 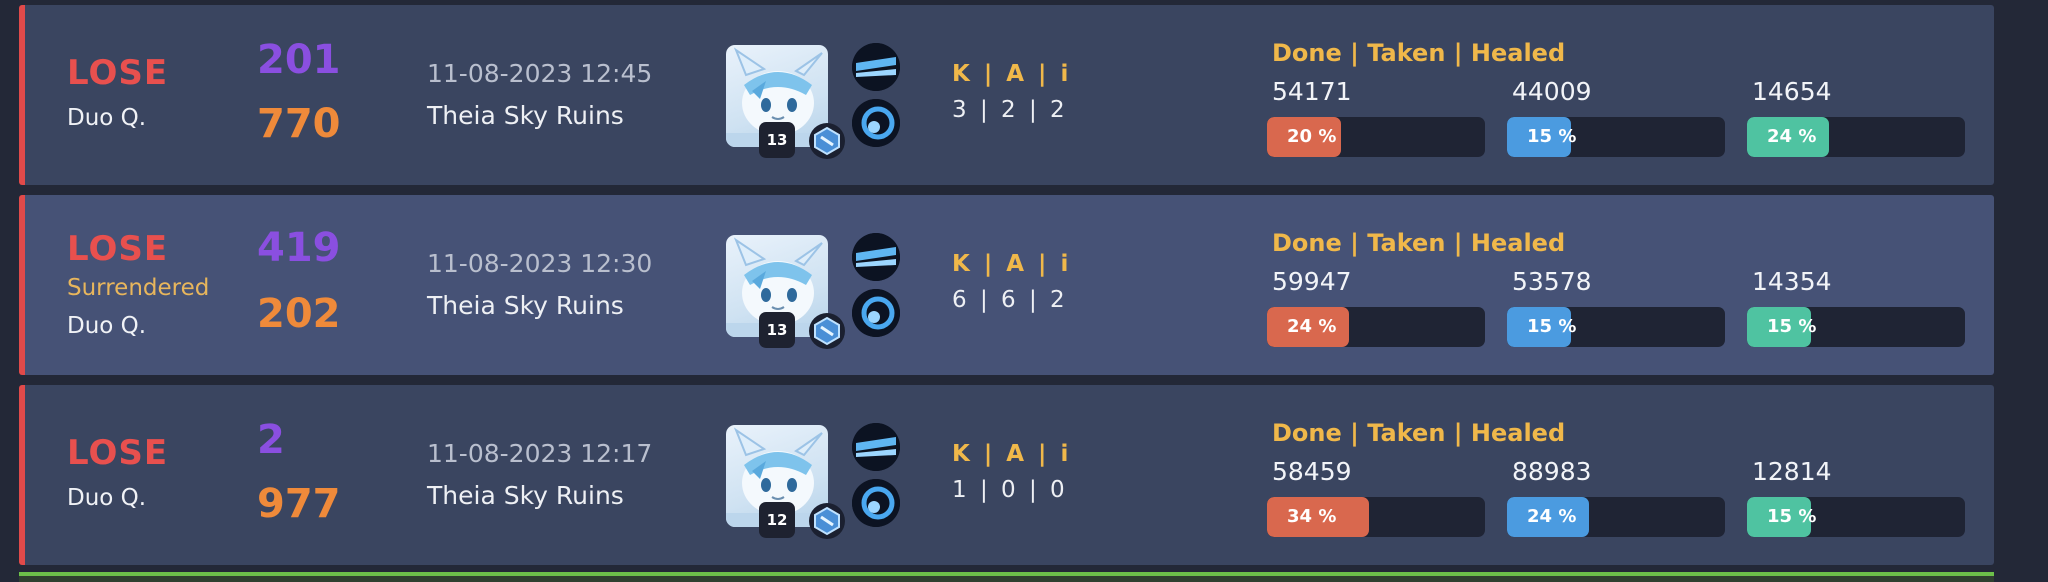 I want to click on team-score-purple: 419, so click(x=299, y=248).